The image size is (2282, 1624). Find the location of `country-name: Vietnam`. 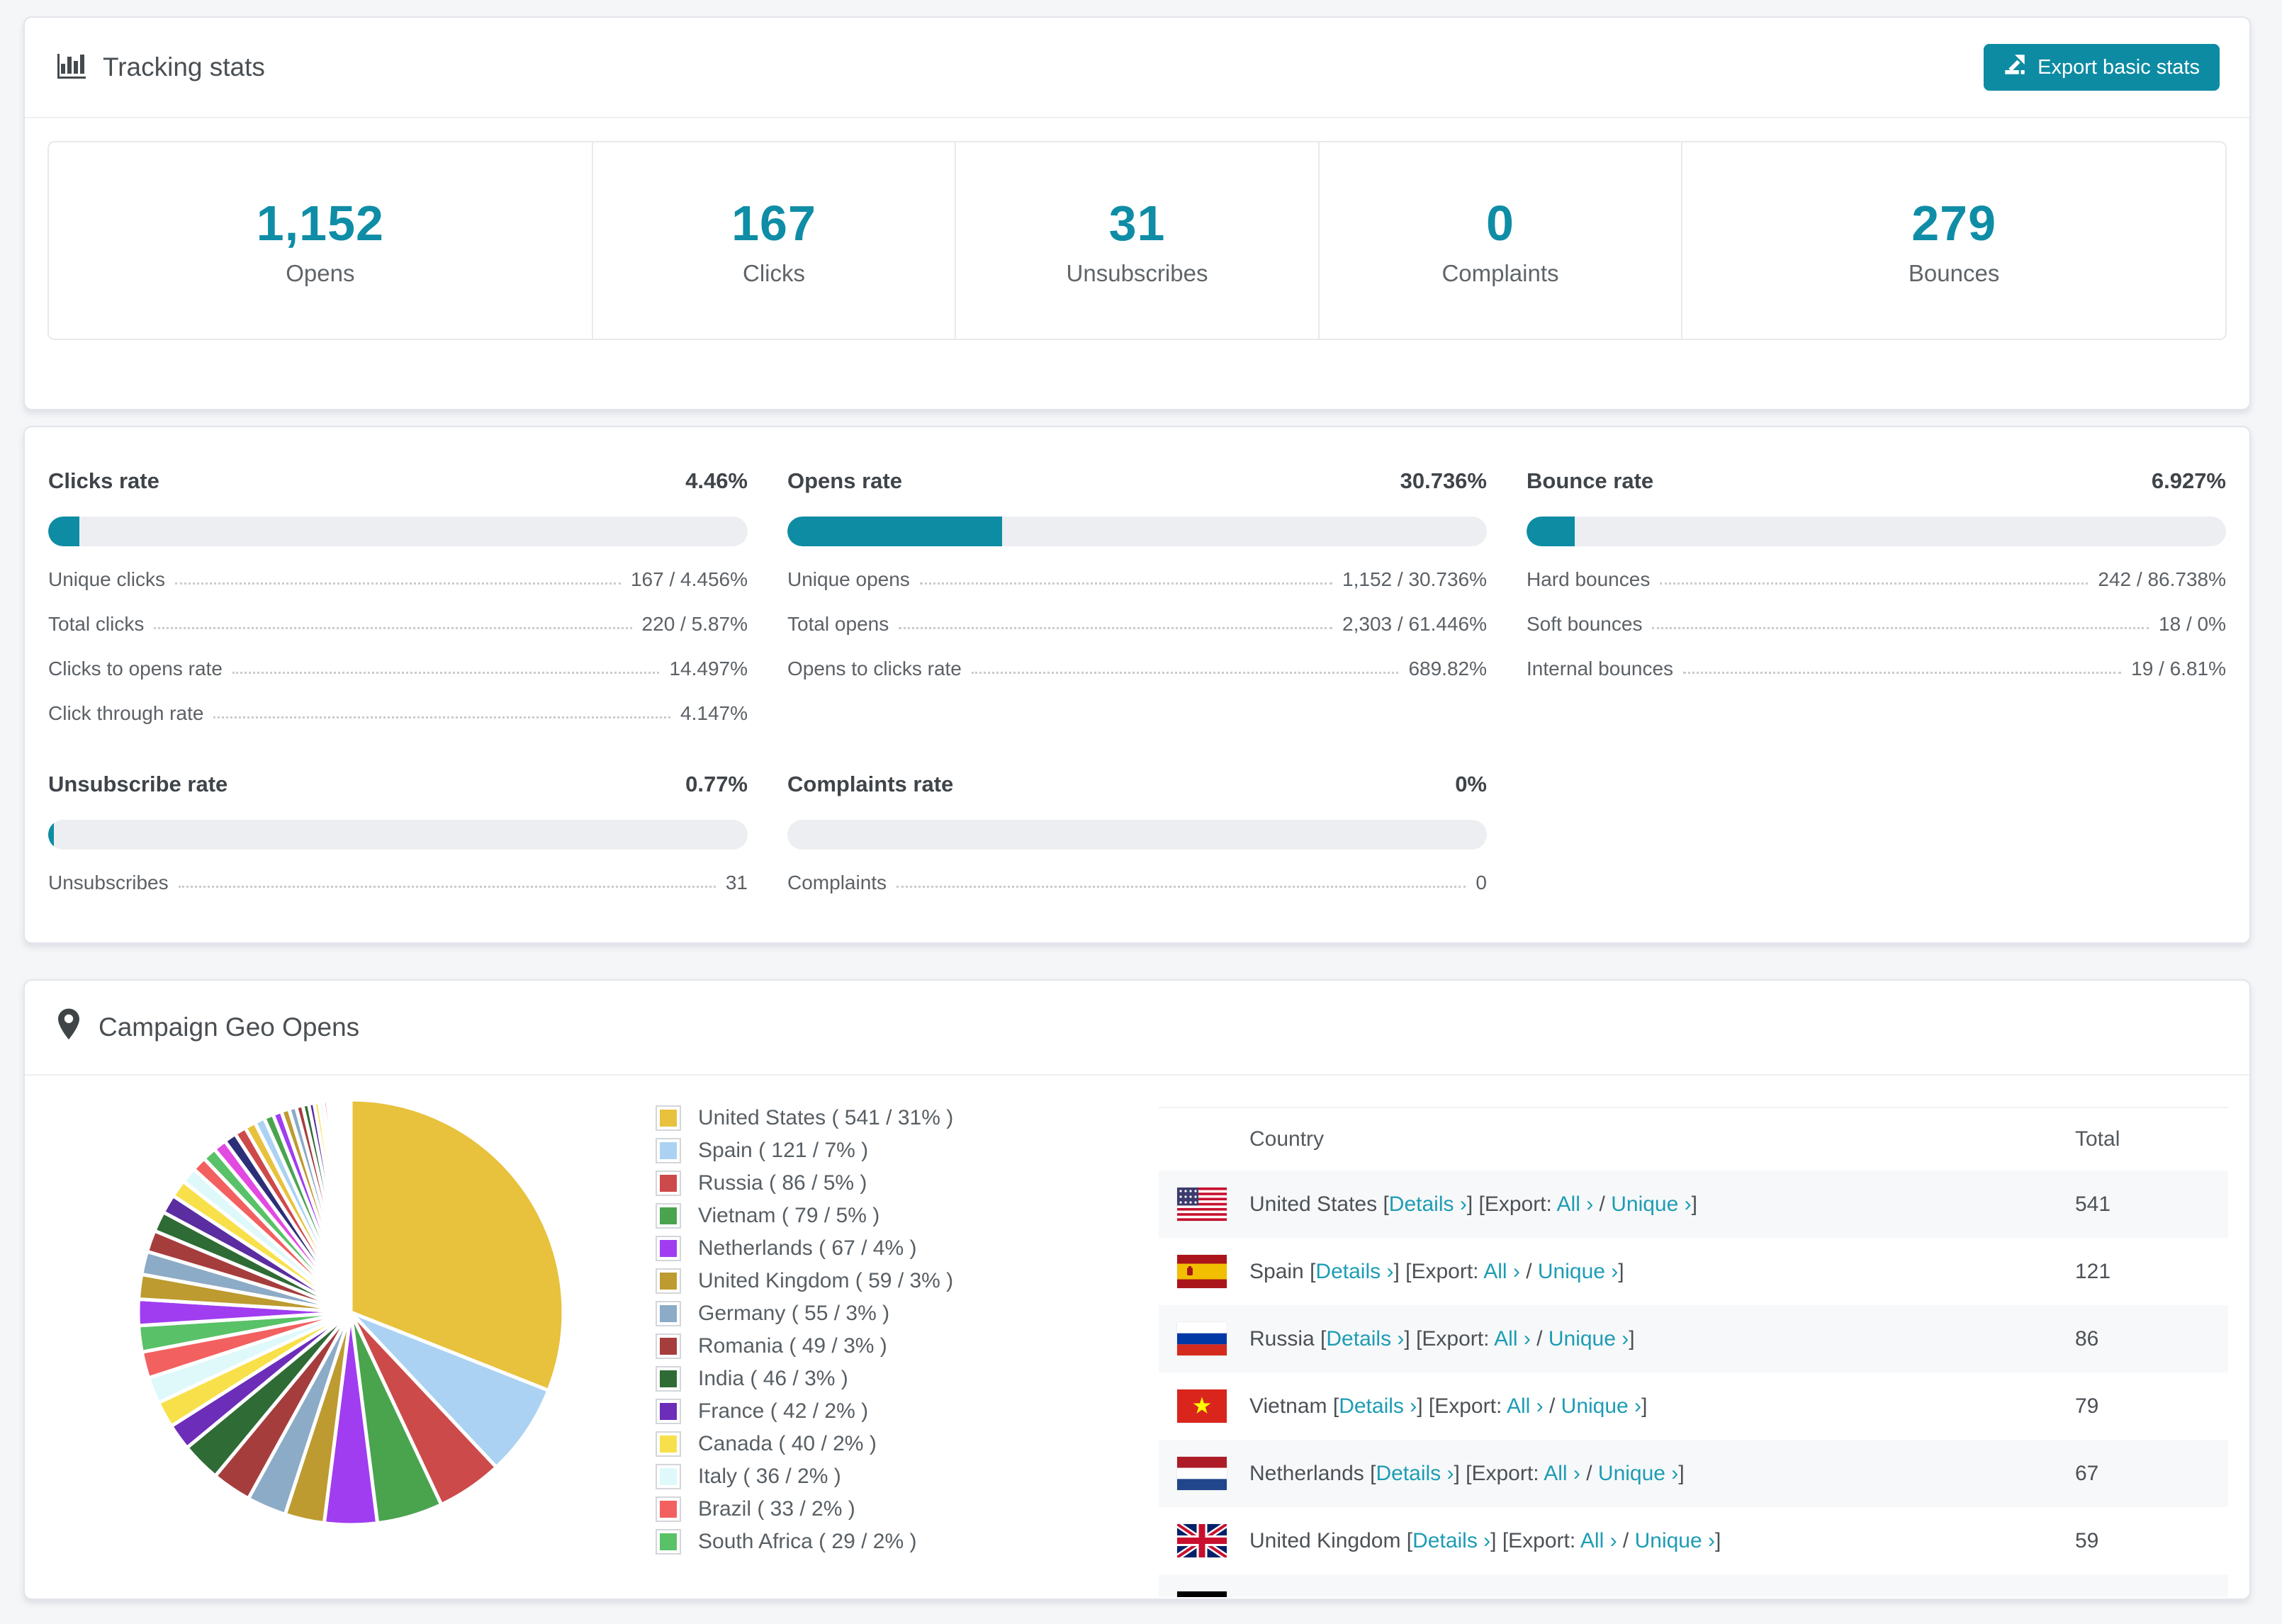

country-name: Vietnam is located at coordinates (1291, 1406).